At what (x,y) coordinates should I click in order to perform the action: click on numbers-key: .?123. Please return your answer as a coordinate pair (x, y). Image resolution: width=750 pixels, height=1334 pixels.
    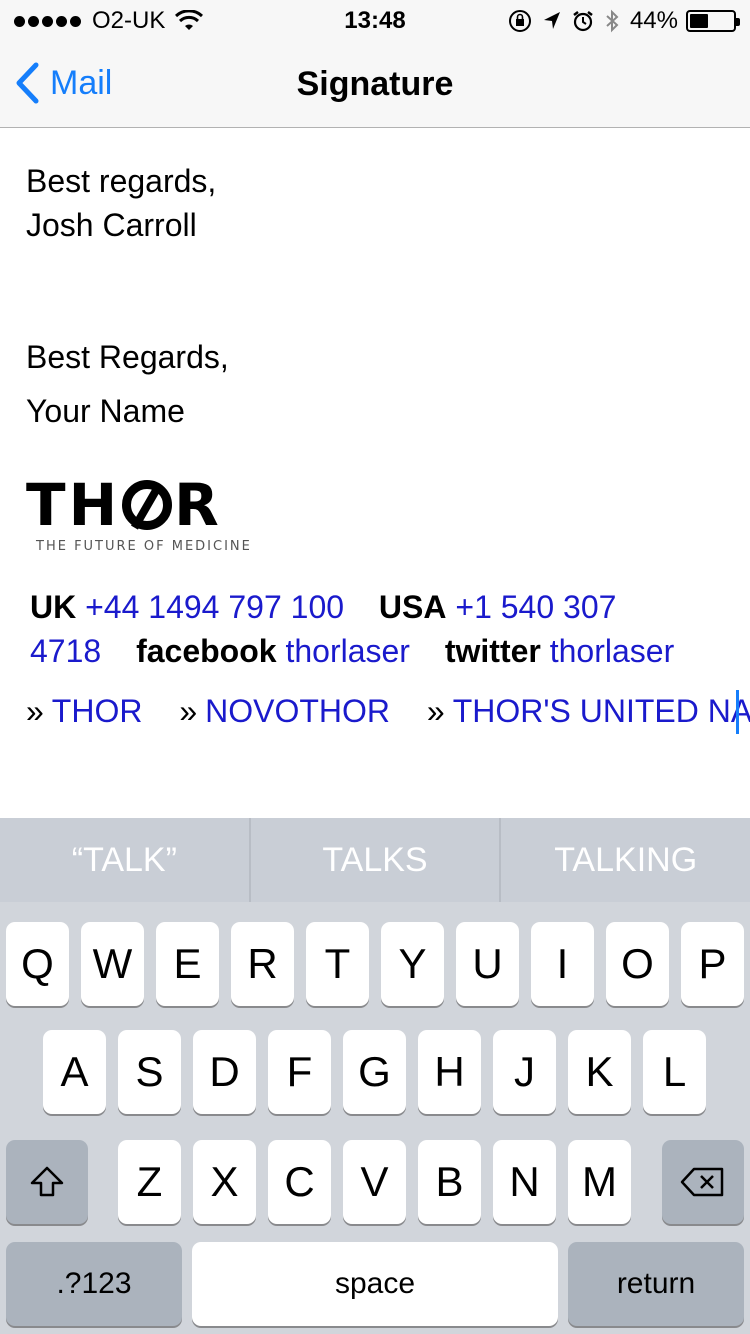
    Looking at the image, I should click on (94, 1284).